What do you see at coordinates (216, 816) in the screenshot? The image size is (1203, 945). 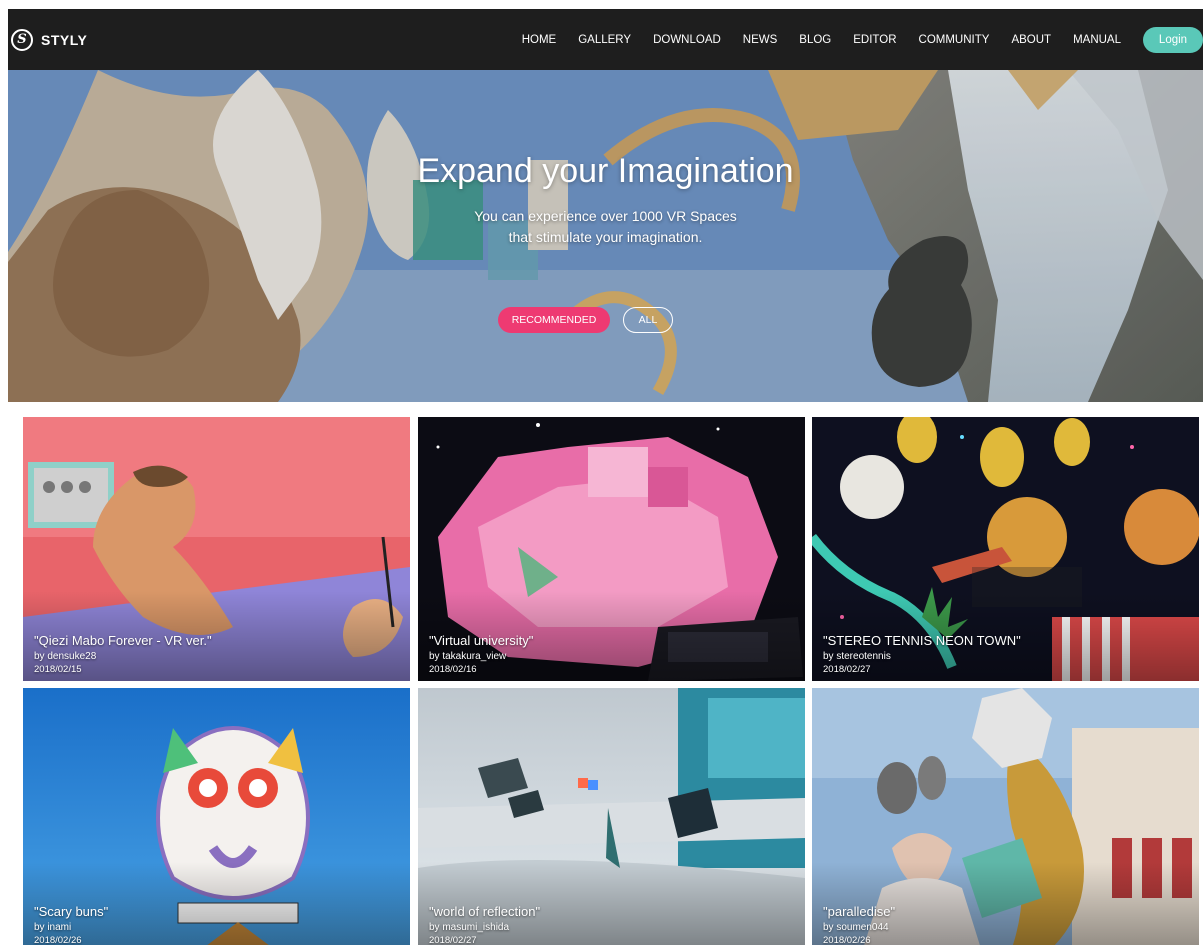 I see `gallery-card: "Scary buns" by inami 2018/02/26` at bounding box center [216, 816].